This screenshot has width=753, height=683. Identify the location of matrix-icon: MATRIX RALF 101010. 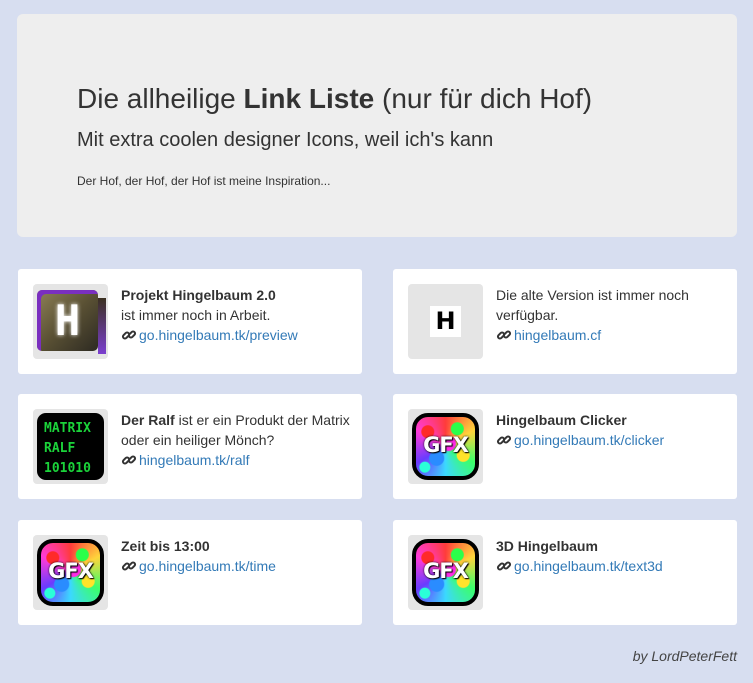
(70, 446).